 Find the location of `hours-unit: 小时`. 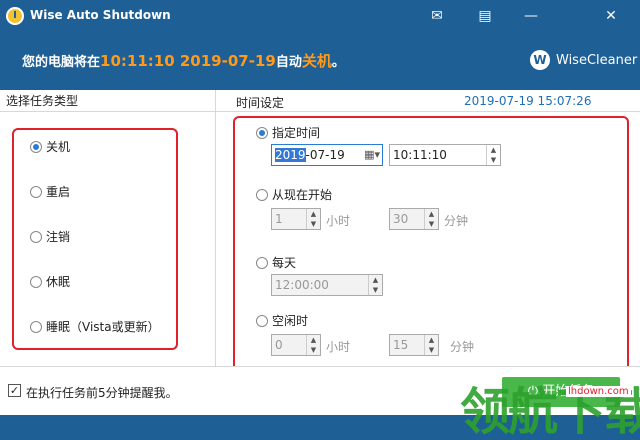

hours-unit: 小时 is located at coordinates (338, 221).